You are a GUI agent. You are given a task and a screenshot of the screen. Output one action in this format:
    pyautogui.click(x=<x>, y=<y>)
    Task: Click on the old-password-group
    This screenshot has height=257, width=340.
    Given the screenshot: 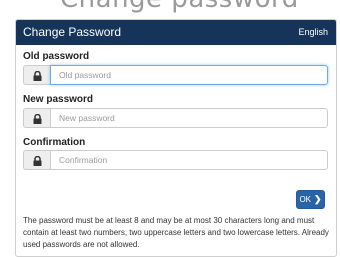 What is the action you would take?
    pyautogui.click(x=175, y=75)
    